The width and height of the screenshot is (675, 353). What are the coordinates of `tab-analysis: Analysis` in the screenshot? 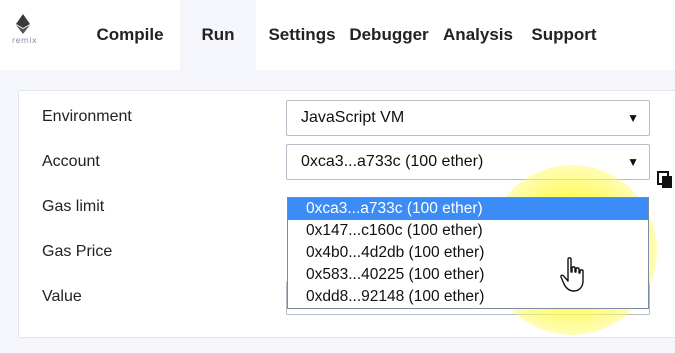 It's located at (478, 35).